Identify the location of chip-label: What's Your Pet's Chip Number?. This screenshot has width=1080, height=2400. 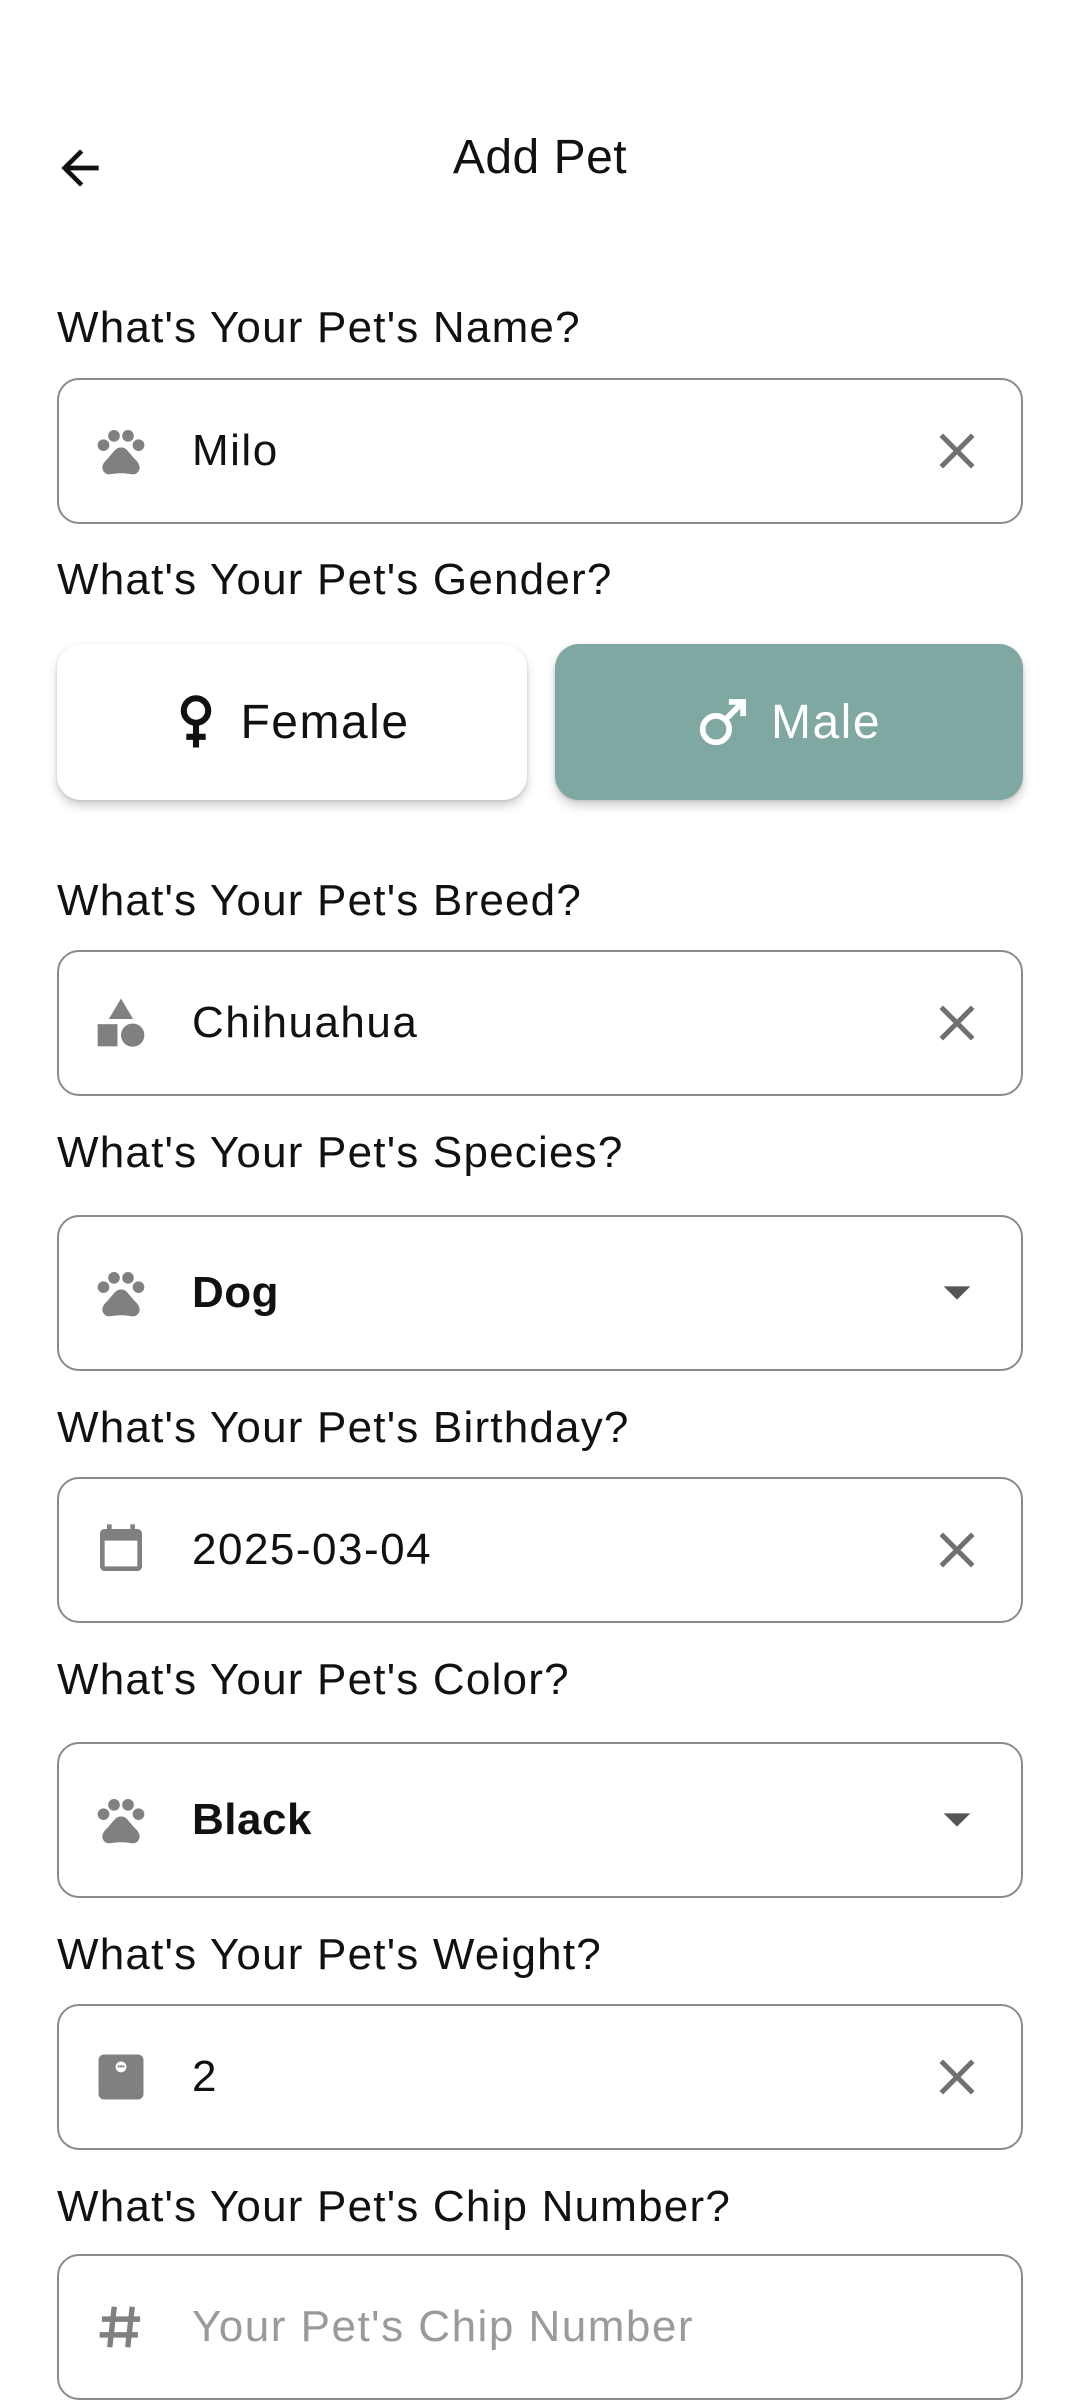
(394, 2206).